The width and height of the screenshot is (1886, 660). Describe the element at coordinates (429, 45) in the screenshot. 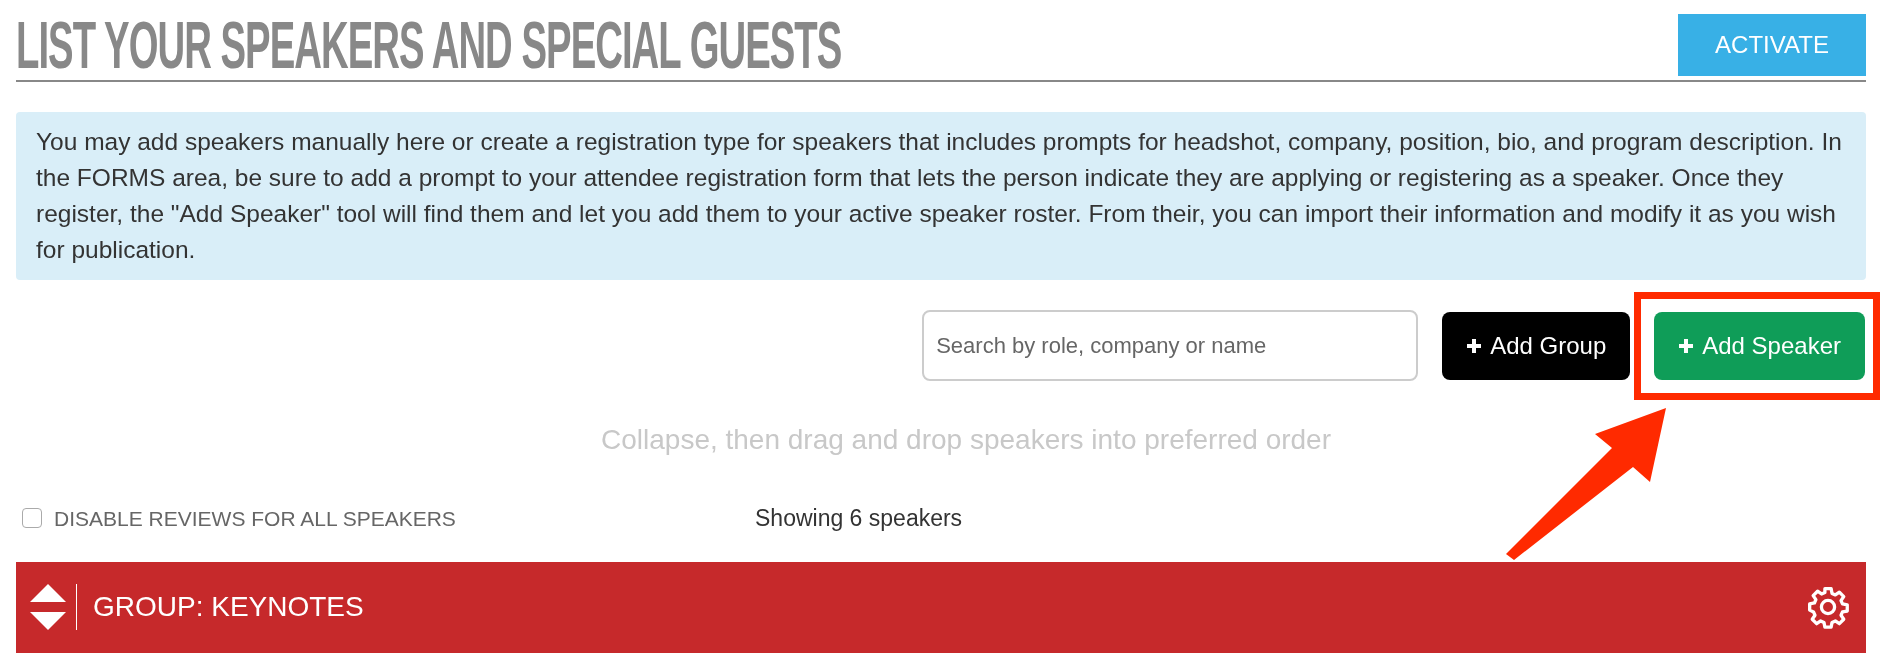

I see `page-title: LIST YOUR SPEAKERS AND SPECIAL GUESTS` at that location.